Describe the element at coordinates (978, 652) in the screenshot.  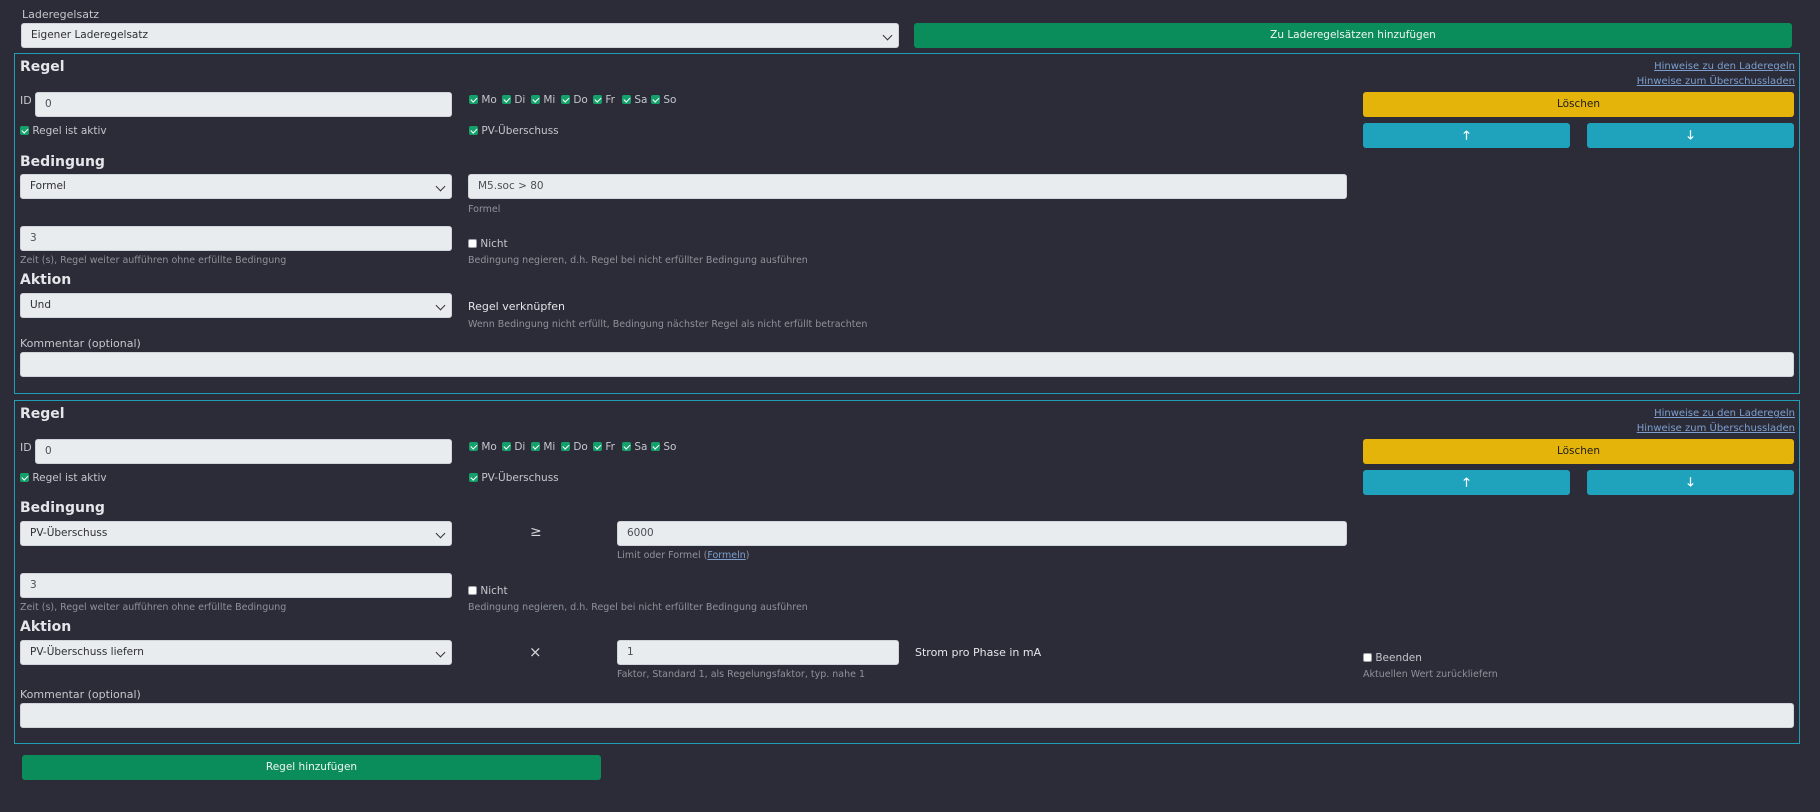
I see `rule-2-current-label: Strom pro Phase in mA` at that location.